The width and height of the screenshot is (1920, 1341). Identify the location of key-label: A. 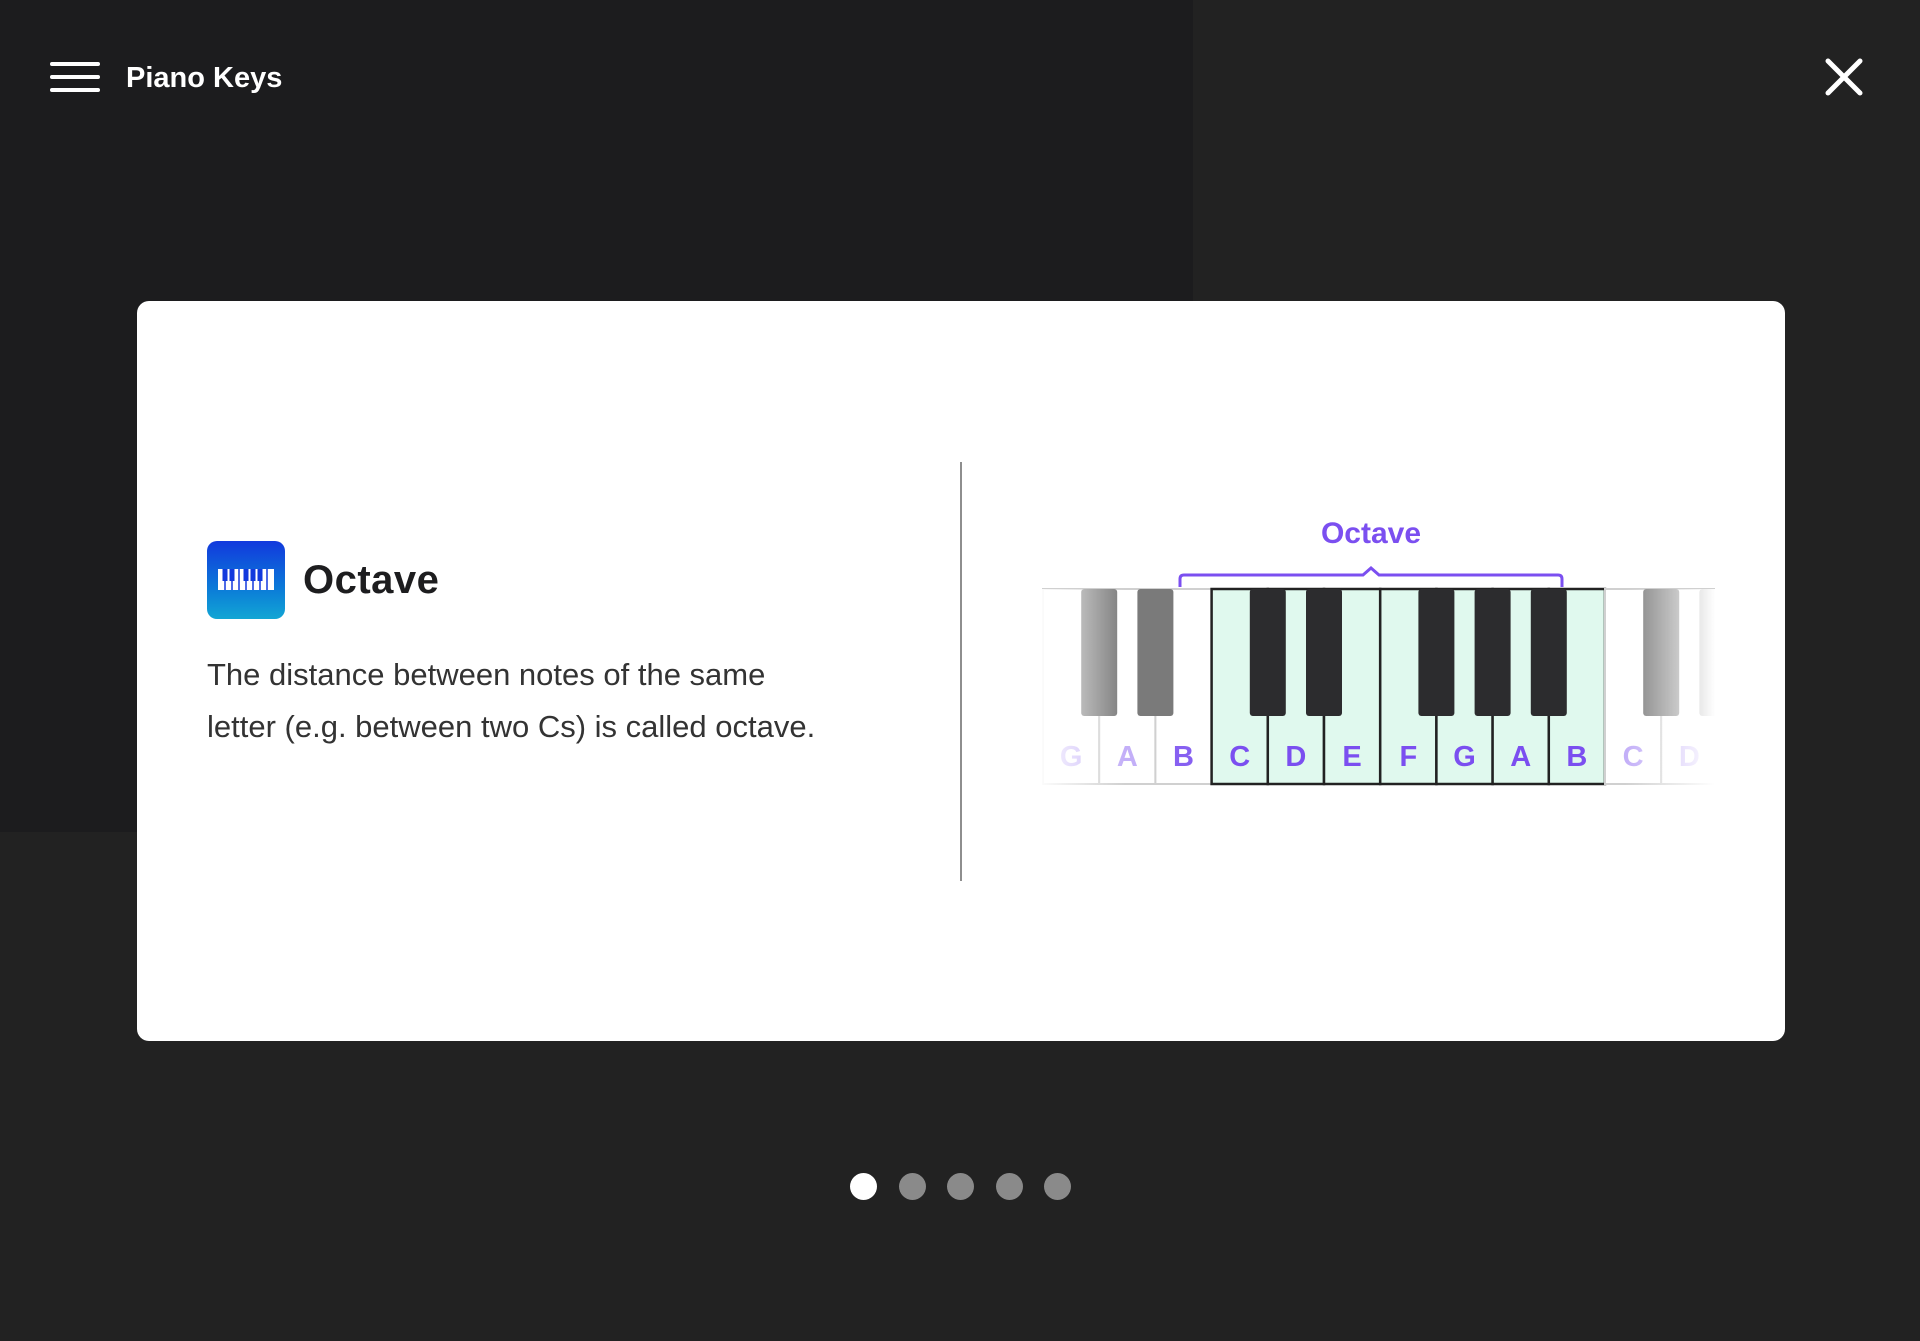
(1520, 757).